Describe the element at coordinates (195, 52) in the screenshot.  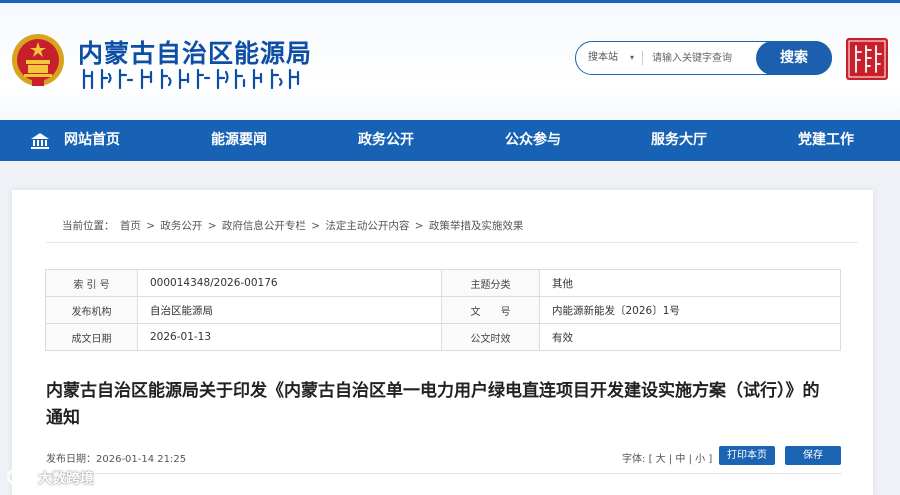
I see `site-title: 内蒙古自治区能源局` at that location.